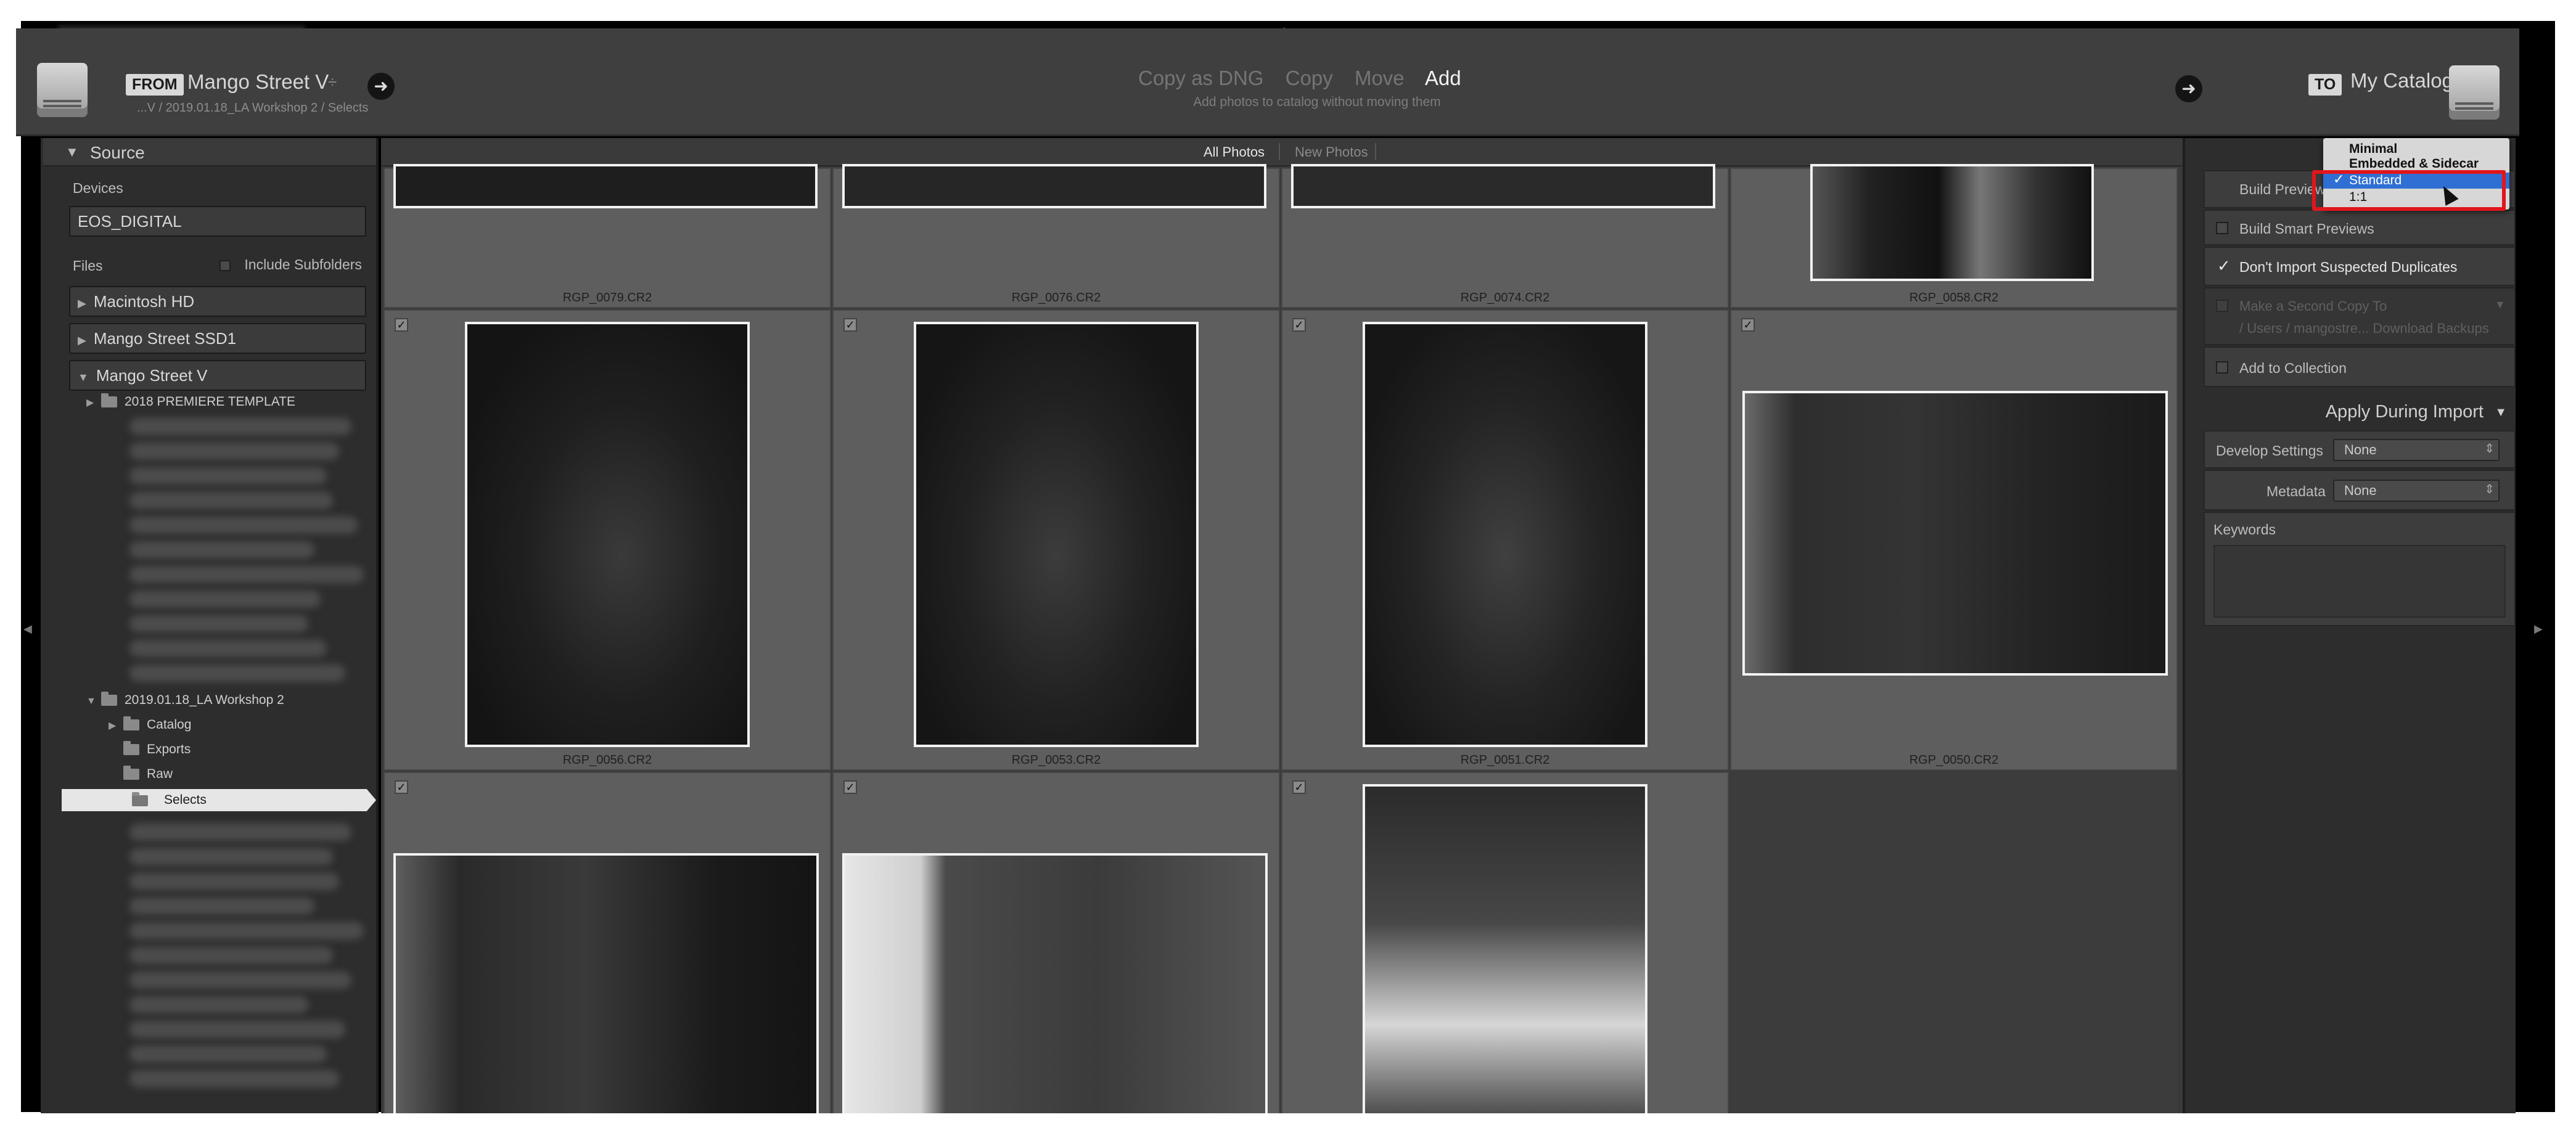  I want to click on mode-copy: Copy, so click(1309, 78).